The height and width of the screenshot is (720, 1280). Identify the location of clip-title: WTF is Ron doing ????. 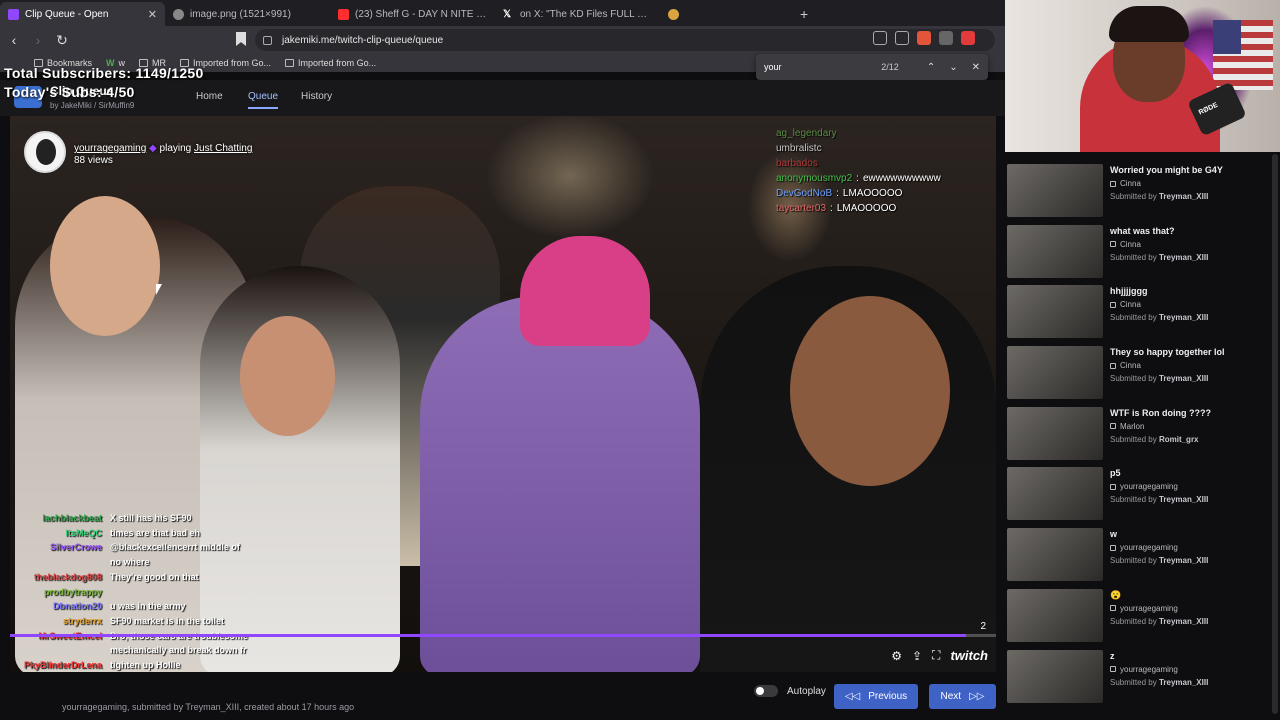
(1160, 412).